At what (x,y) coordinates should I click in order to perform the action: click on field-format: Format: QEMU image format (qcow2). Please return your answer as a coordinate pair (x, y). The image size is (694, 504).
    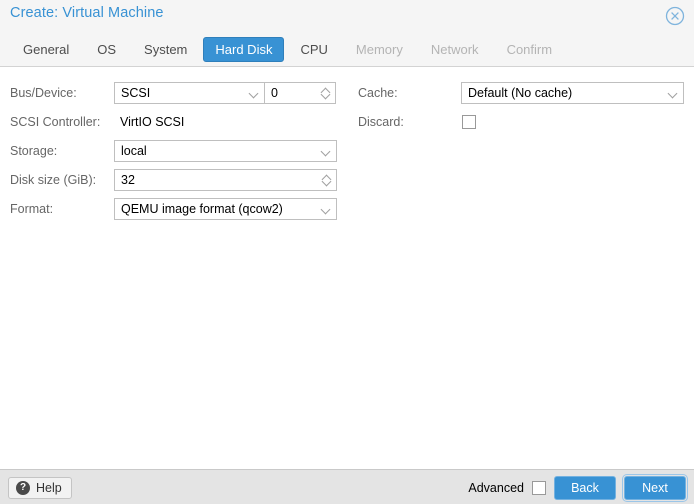
    Looking at the image, I should click on (173, 208).